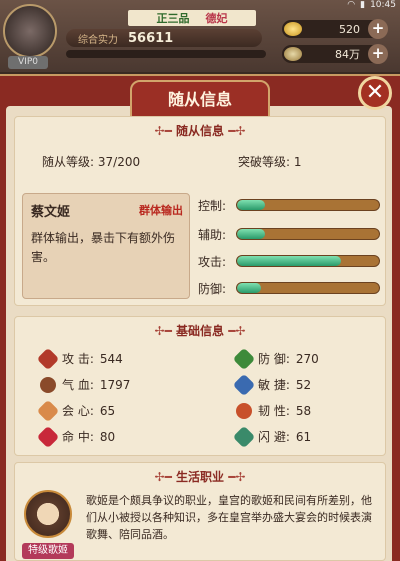  I want to click on attribute-item: 气 血: 1797, so click(85, 384).